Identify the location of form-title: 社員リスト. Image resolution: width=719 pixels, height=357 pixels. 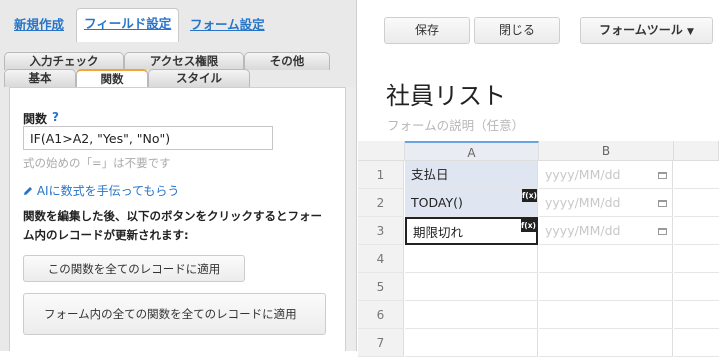
(446, 93).